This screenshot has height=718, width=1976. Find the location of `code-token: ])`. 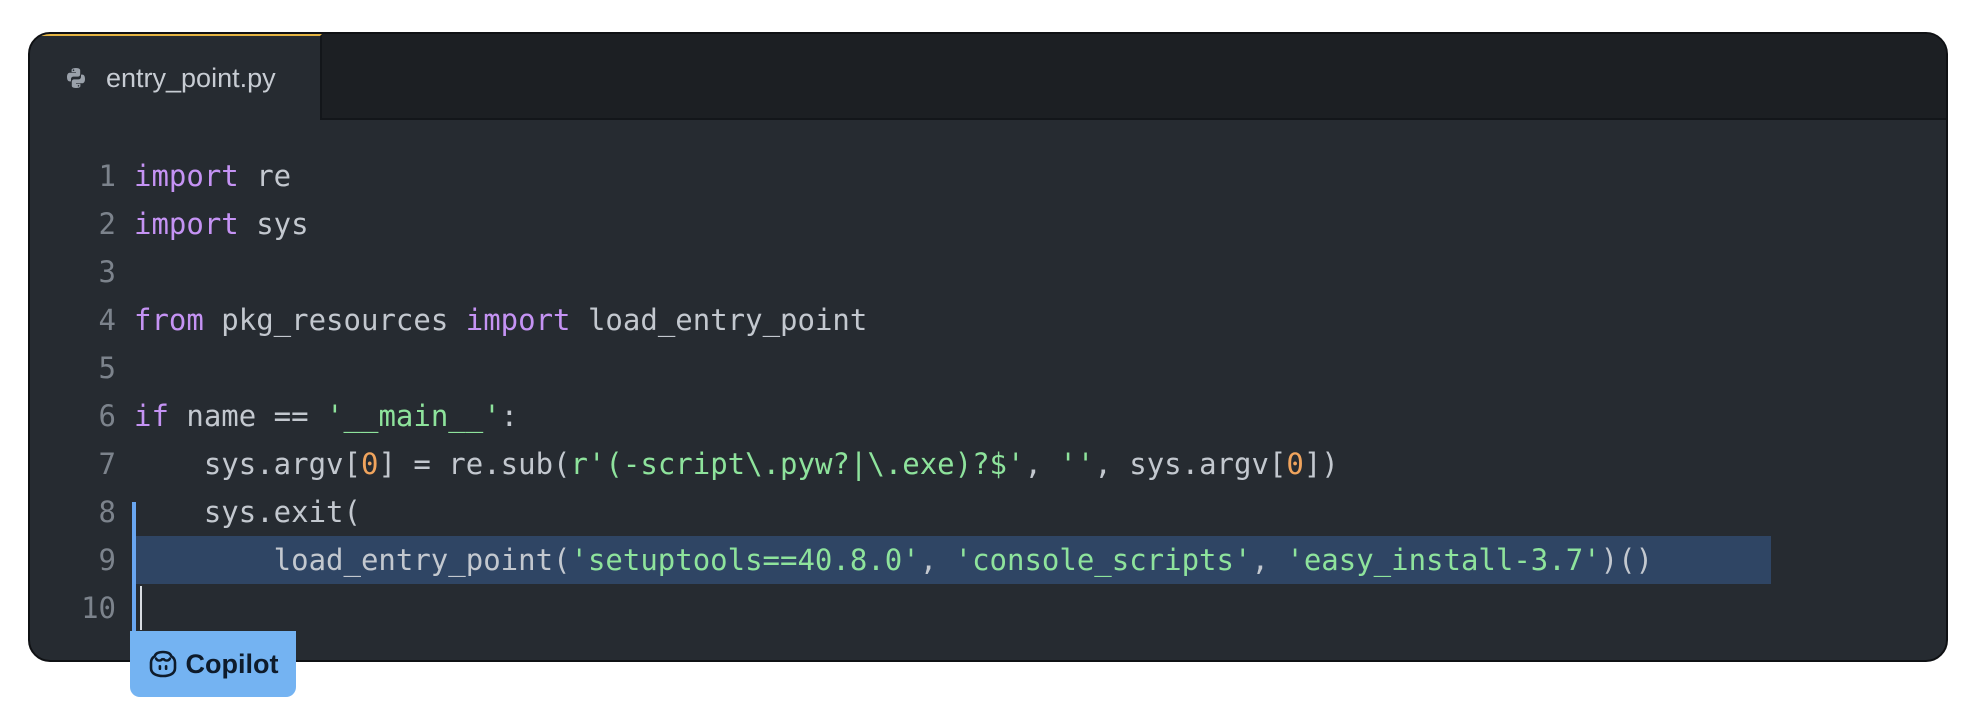

code-token: ]) is located at coordinates (1321, 464).